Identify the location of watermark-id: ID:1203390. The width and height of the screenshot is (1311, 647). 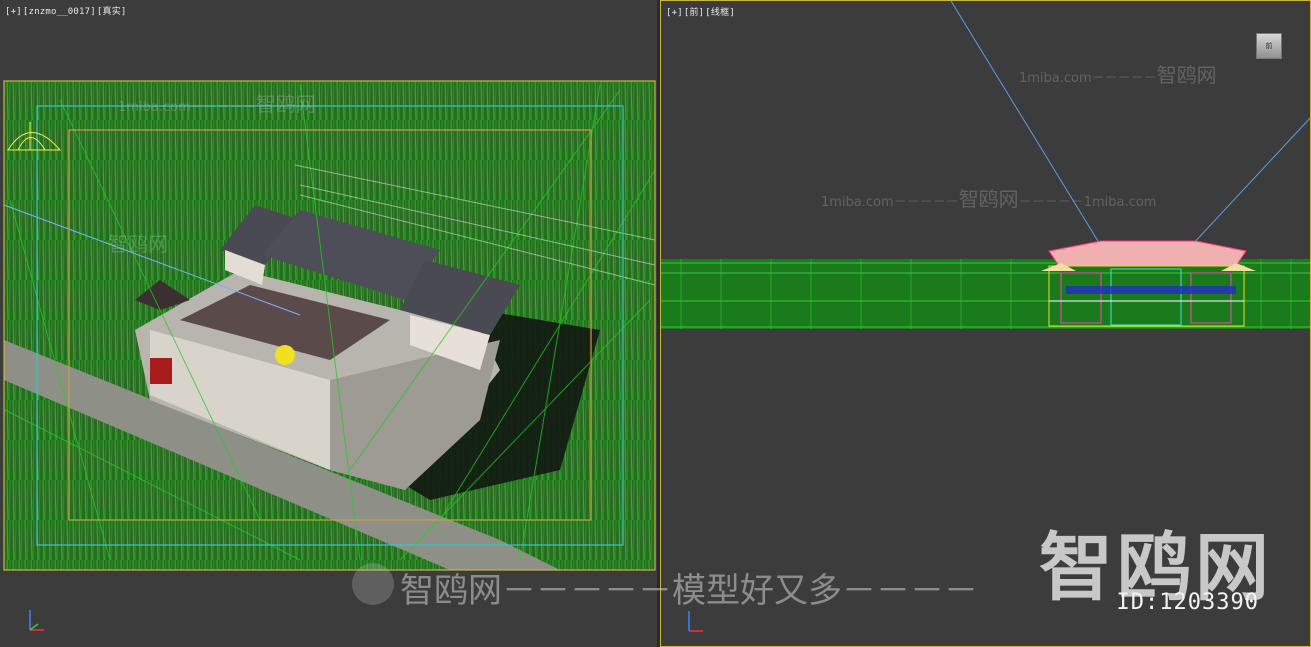
(1187, 602).